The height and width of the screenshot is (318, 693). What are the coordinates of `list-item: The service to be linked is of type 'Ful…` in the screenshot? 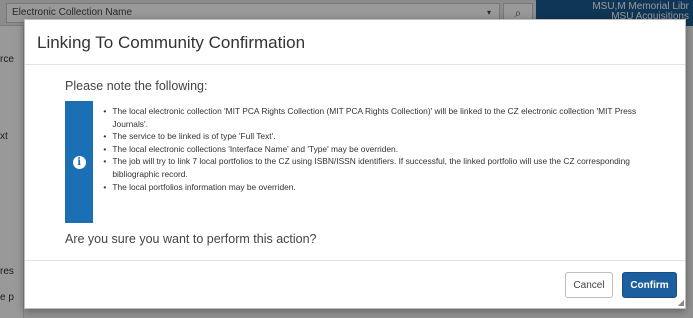 It's located at (379, 136).